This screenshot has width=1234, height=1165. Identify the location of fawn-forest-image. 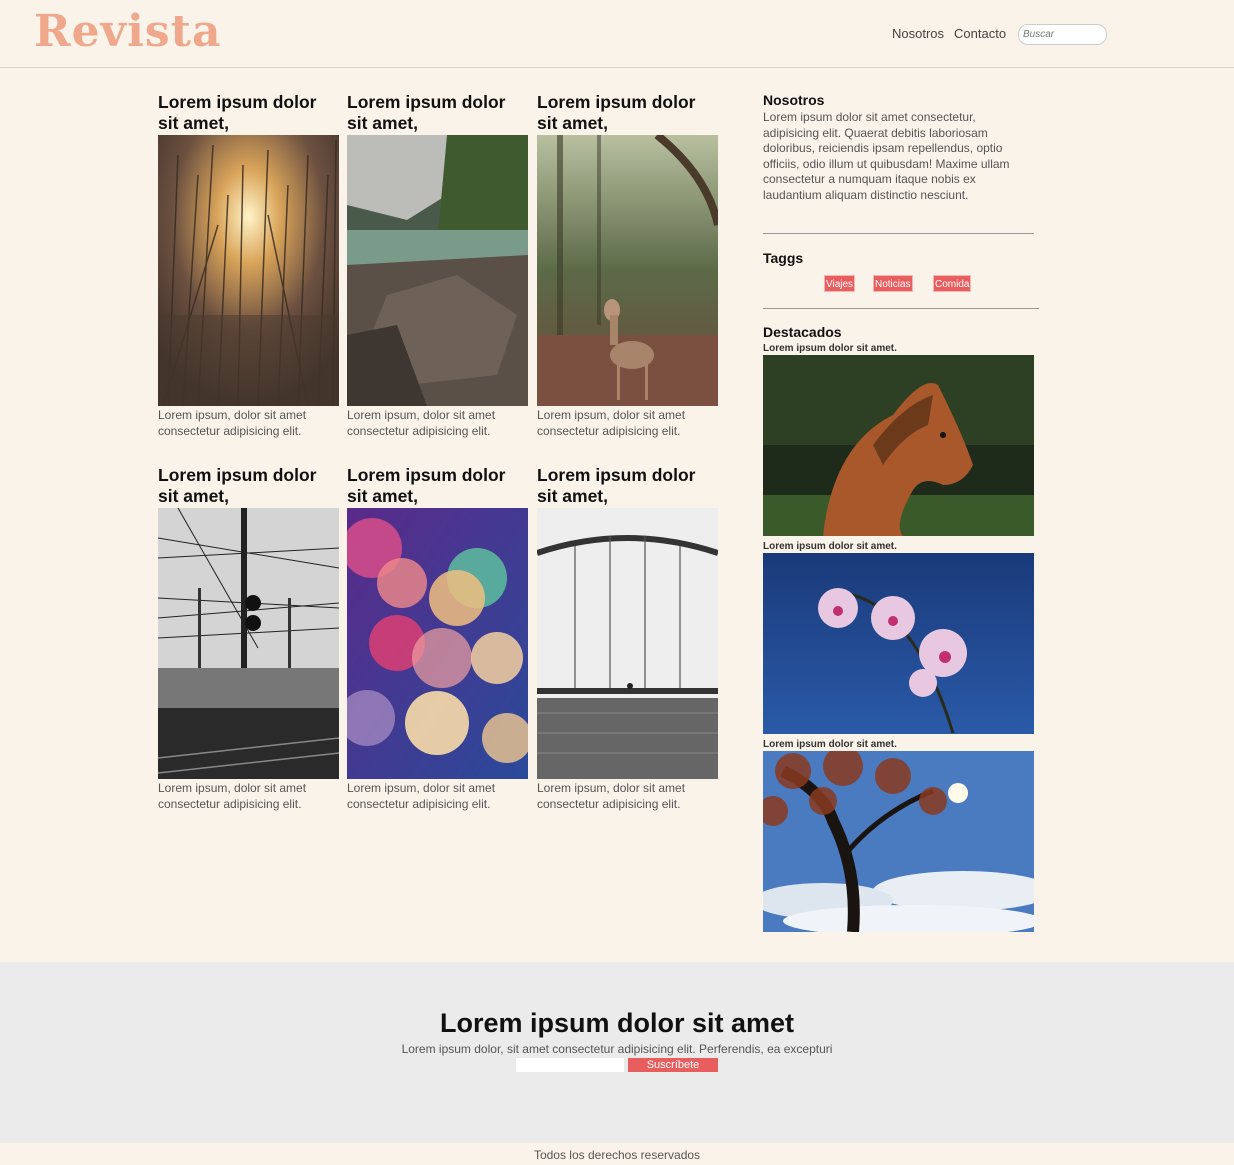
(627, 270).